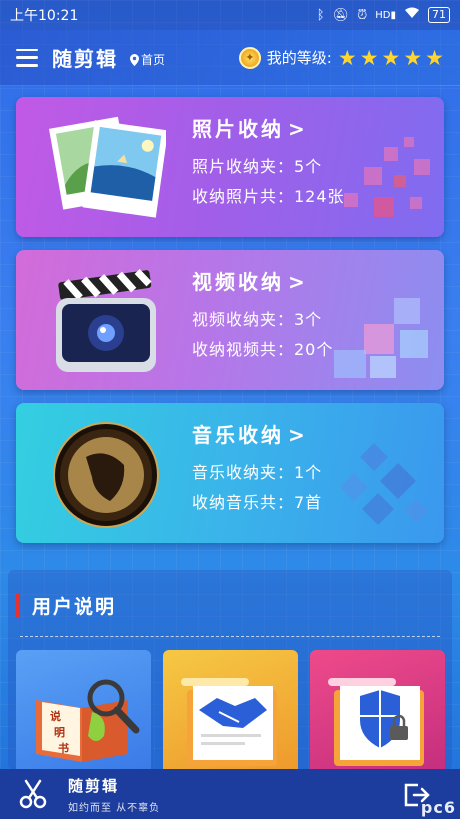  I want to click on status-bar: 上午10:21 ᛒ 🔕︎ ⏰︎ HD▮ 71, so click(230, 15).